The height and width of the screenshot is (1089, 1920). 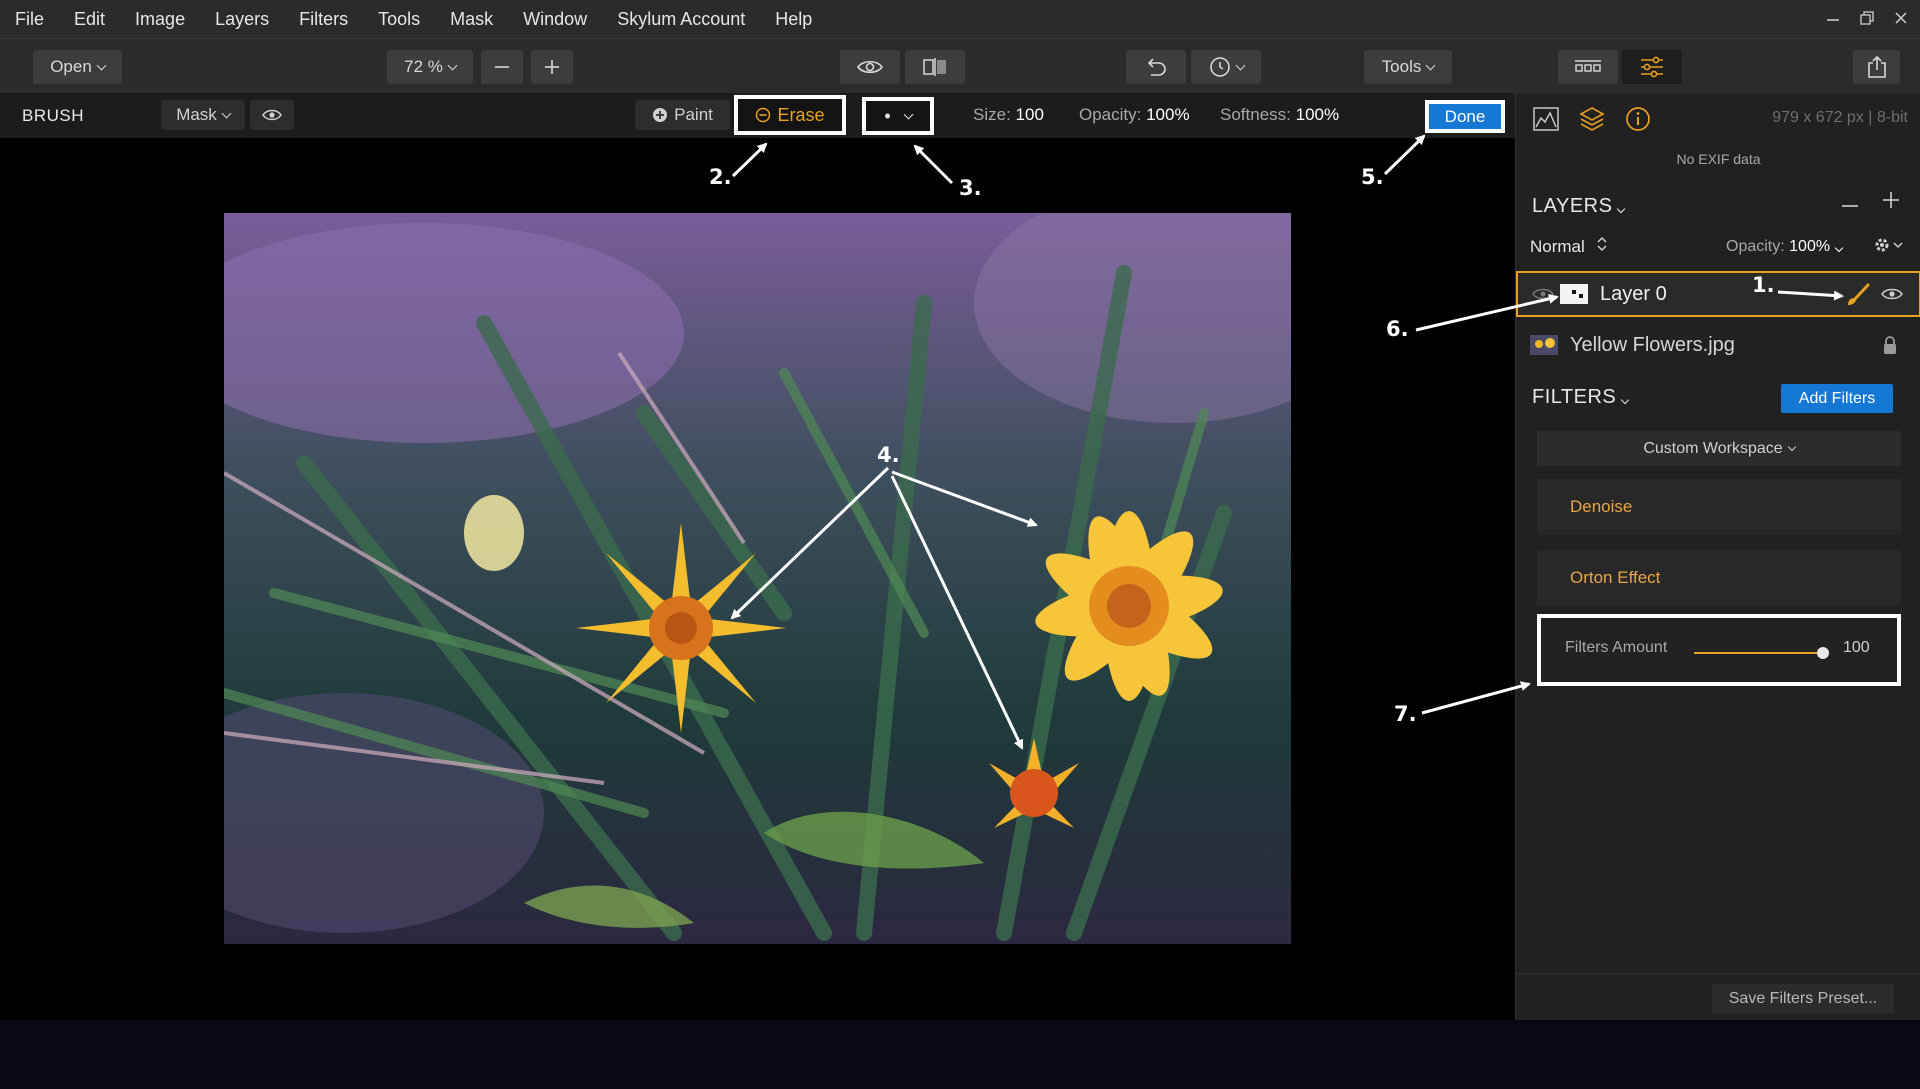 I want to click on annotation-1: 1., so click(x=1763, y=285).